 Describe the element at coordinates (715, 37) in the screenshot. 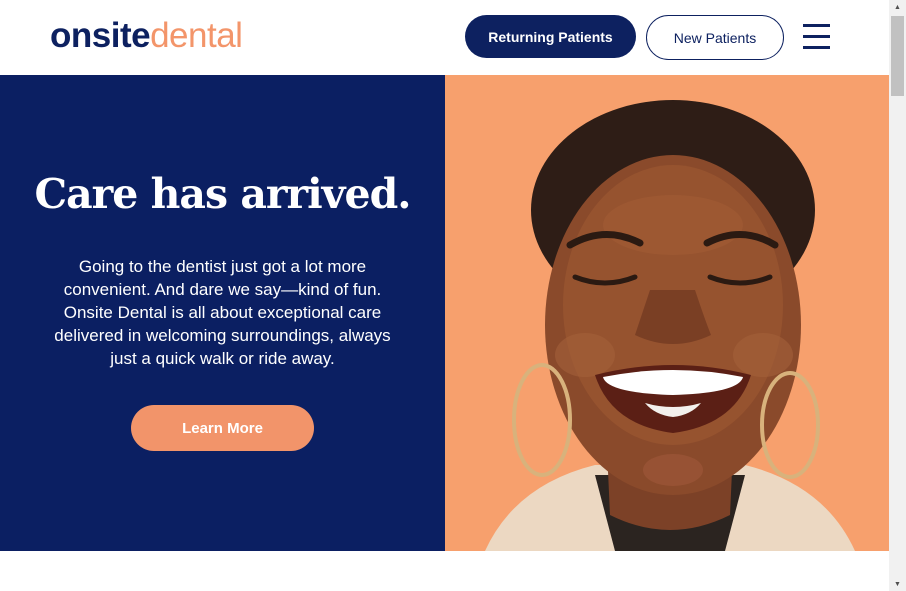

I see `new-patients-button: New Patients` at that location.